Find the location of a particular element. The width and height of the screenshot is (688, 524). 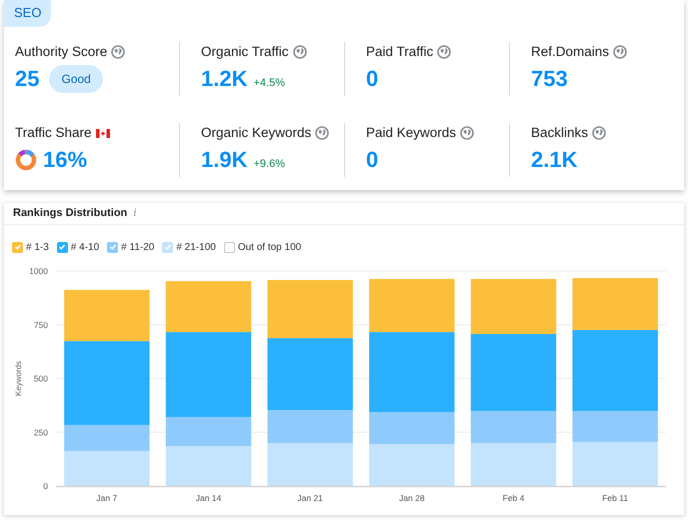

change-text: +4.5% is located at coordinates (269, 84).